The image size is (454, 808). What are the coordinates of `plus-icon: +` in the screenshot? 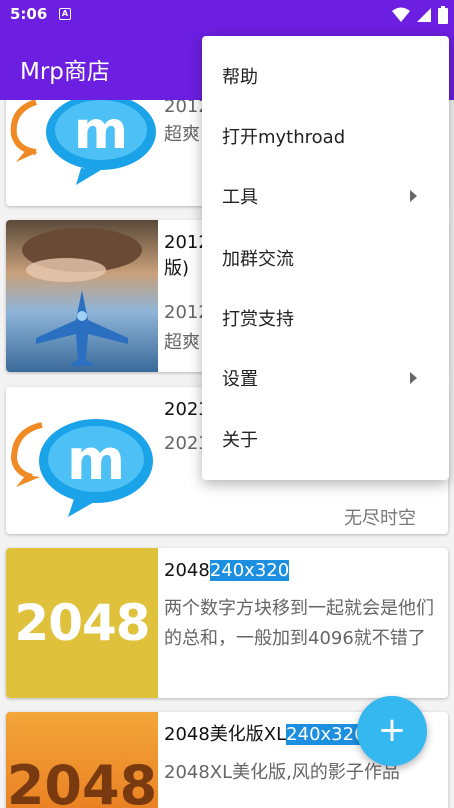 It's located at (392, 730).